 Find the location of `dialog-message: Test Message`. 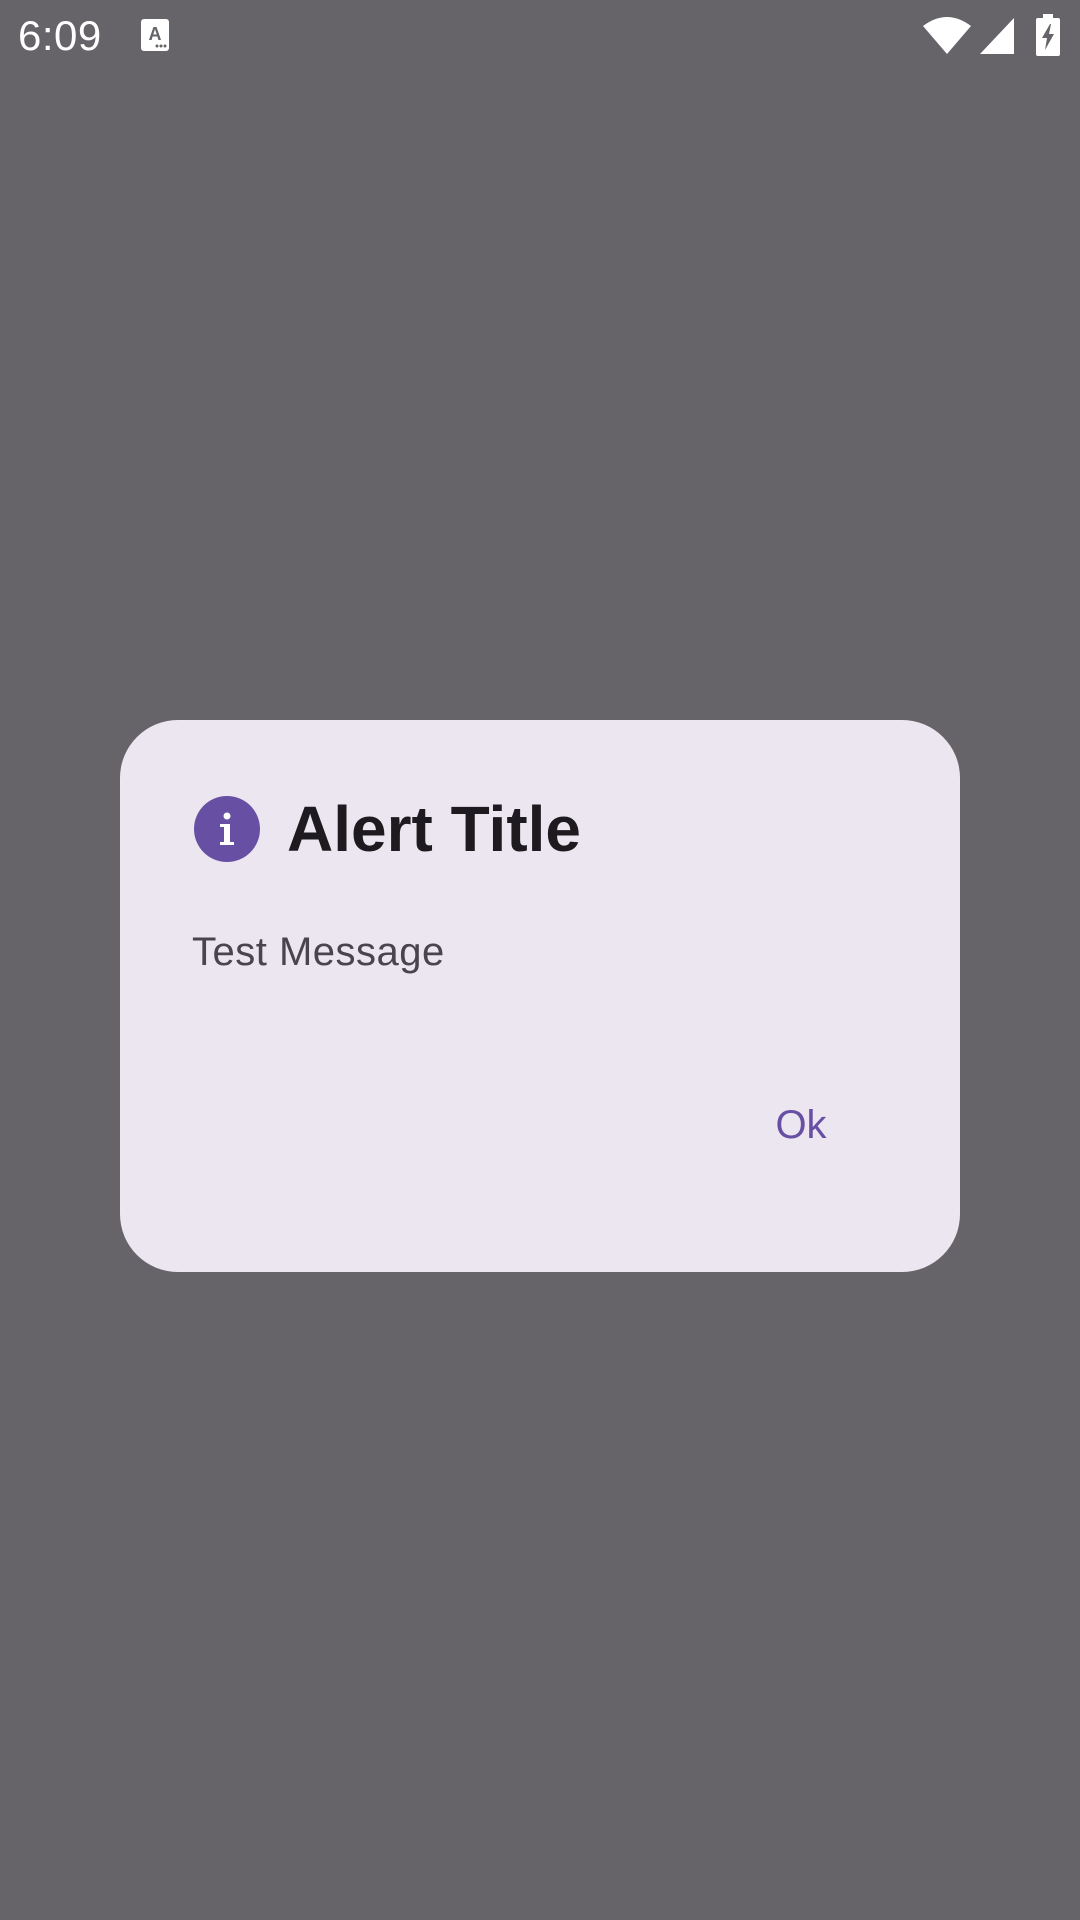

dialog-message: Test Message is located at coordinates (318, 952).